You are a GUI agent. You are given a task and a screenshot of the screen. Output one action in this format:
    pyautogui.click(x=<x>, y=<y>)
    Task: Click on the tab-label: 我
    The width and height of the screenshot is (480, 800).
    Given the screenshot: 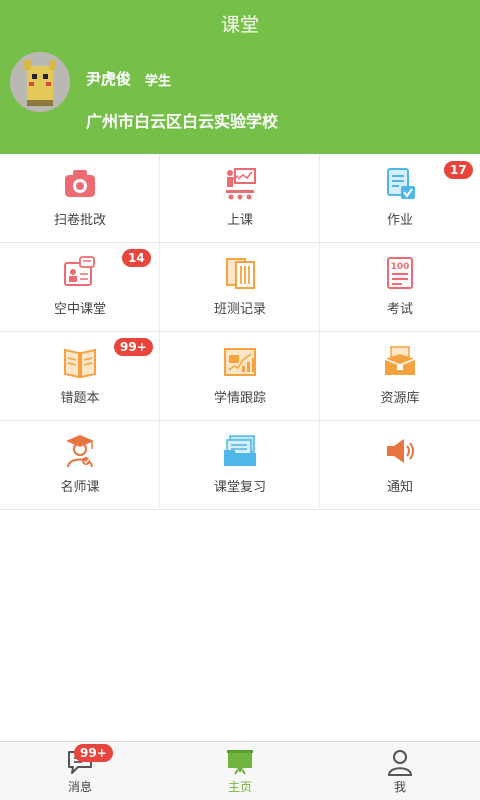 What is the action you would take?
    pyautogui.click(x=399, y=787)
    